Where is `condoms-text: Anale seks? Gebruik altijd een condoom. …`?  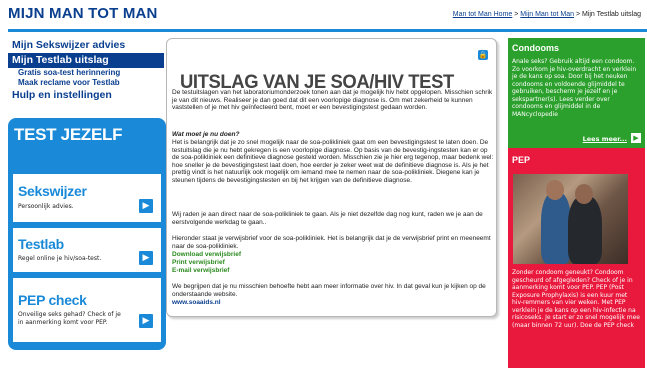
condoms-text: Anale seks? Gebruik altijd een condoom. … is located at coordinates (574, 88).